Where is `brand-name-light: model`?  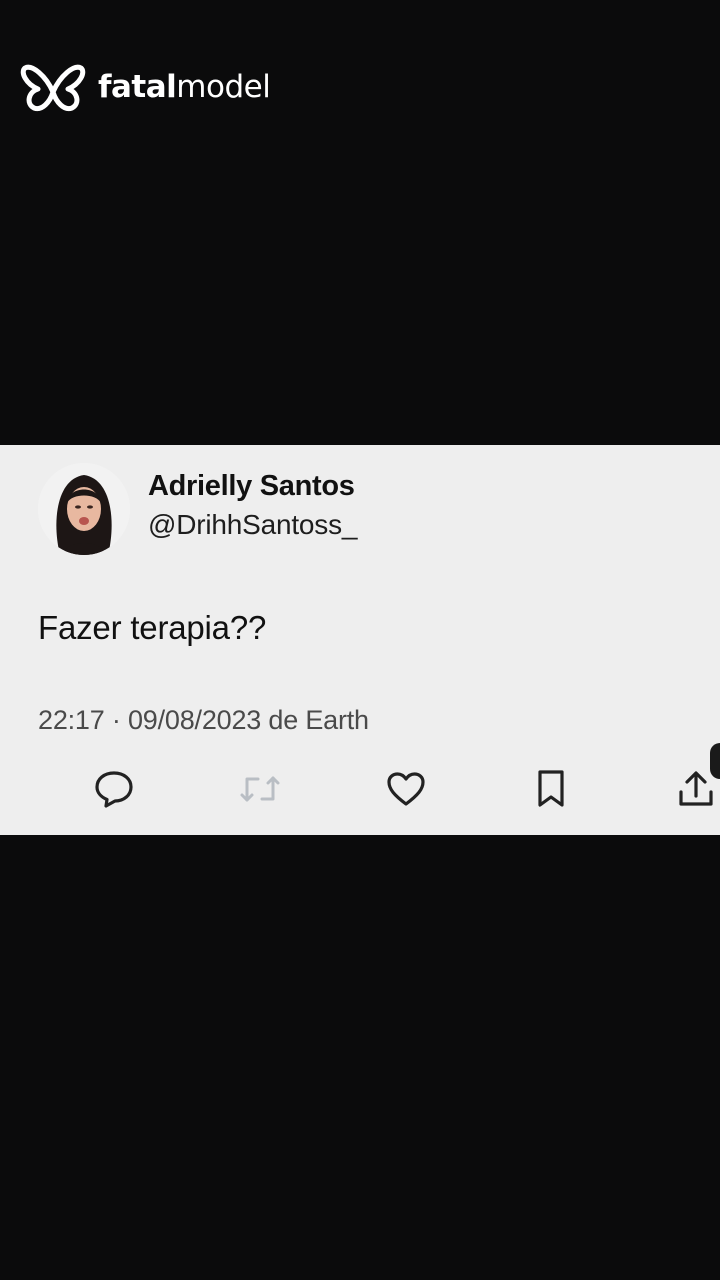 brand-name-light: model is located at coordinates (223, 87).